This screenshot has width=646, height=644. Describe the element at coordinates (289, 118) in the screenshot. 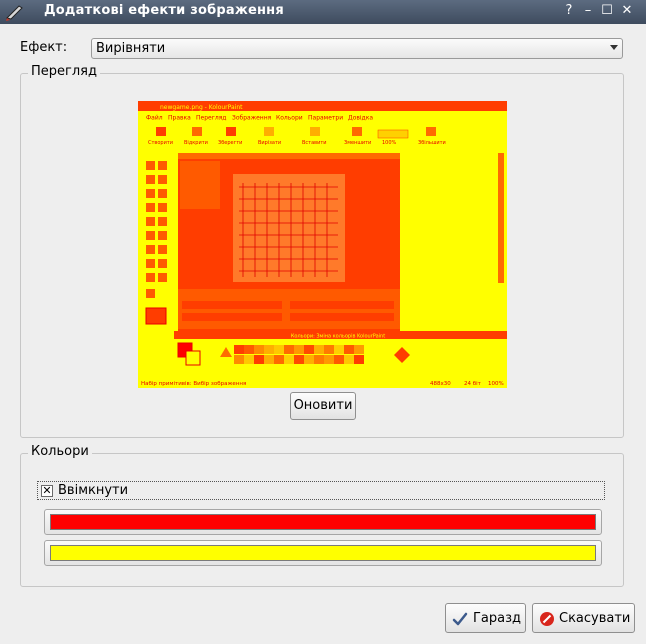

I see `preview-menu-item: Кольори` at that location.